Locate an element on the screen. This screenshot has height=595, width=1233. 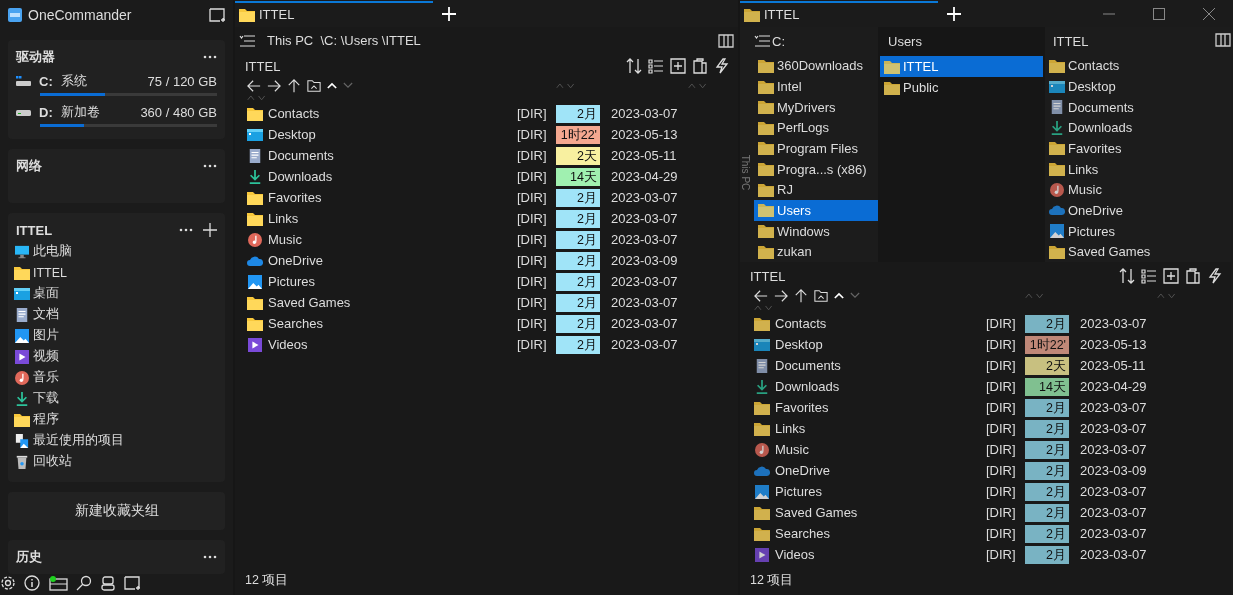
folder-item: Intel is located at coordinates (816, 86).